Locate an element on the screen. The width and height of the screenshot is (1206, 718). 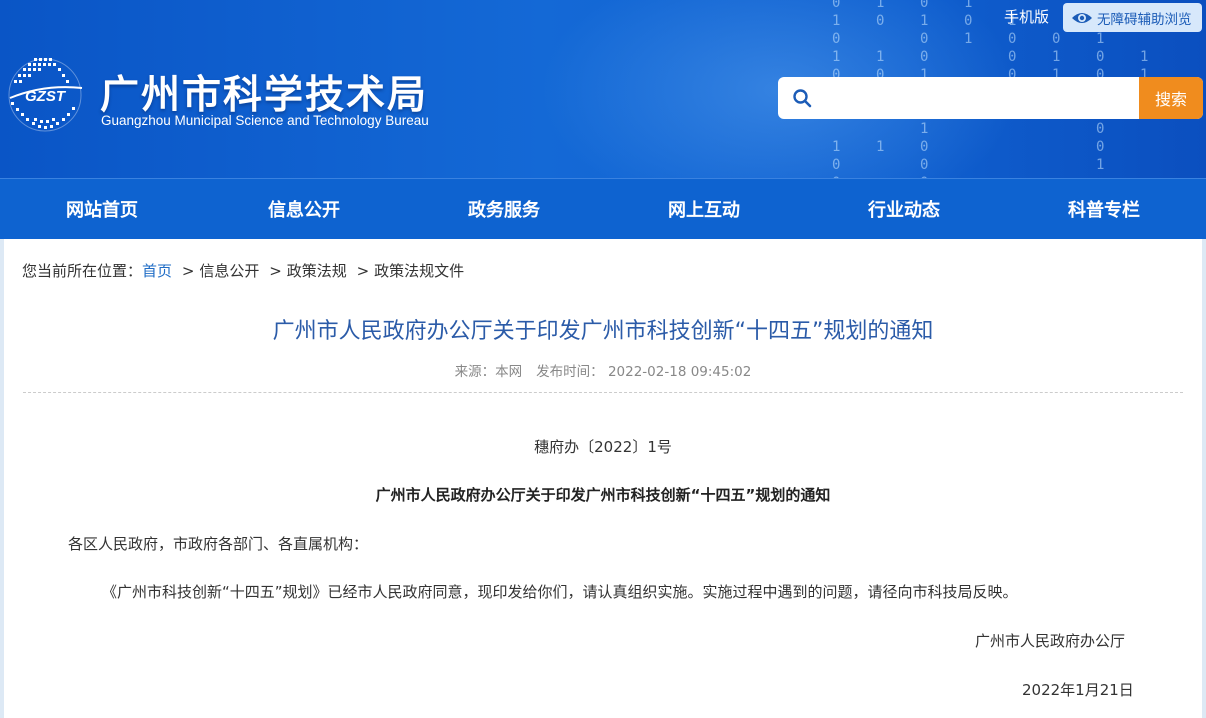
mobile-version-link: 手机版 is located at coordinates (1026, 16).